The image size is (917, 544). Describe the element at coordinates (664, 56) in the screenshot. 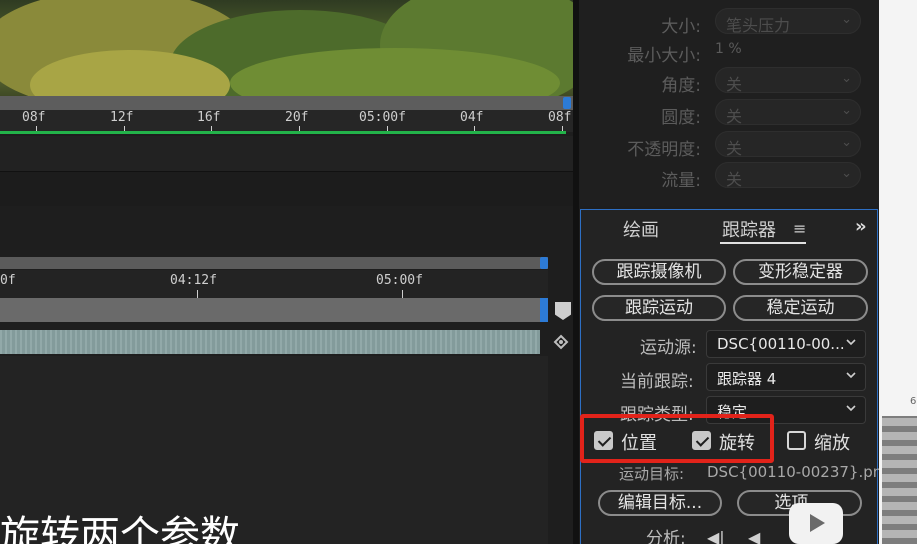

I see `min-size-label: 最小大小:` at that location.